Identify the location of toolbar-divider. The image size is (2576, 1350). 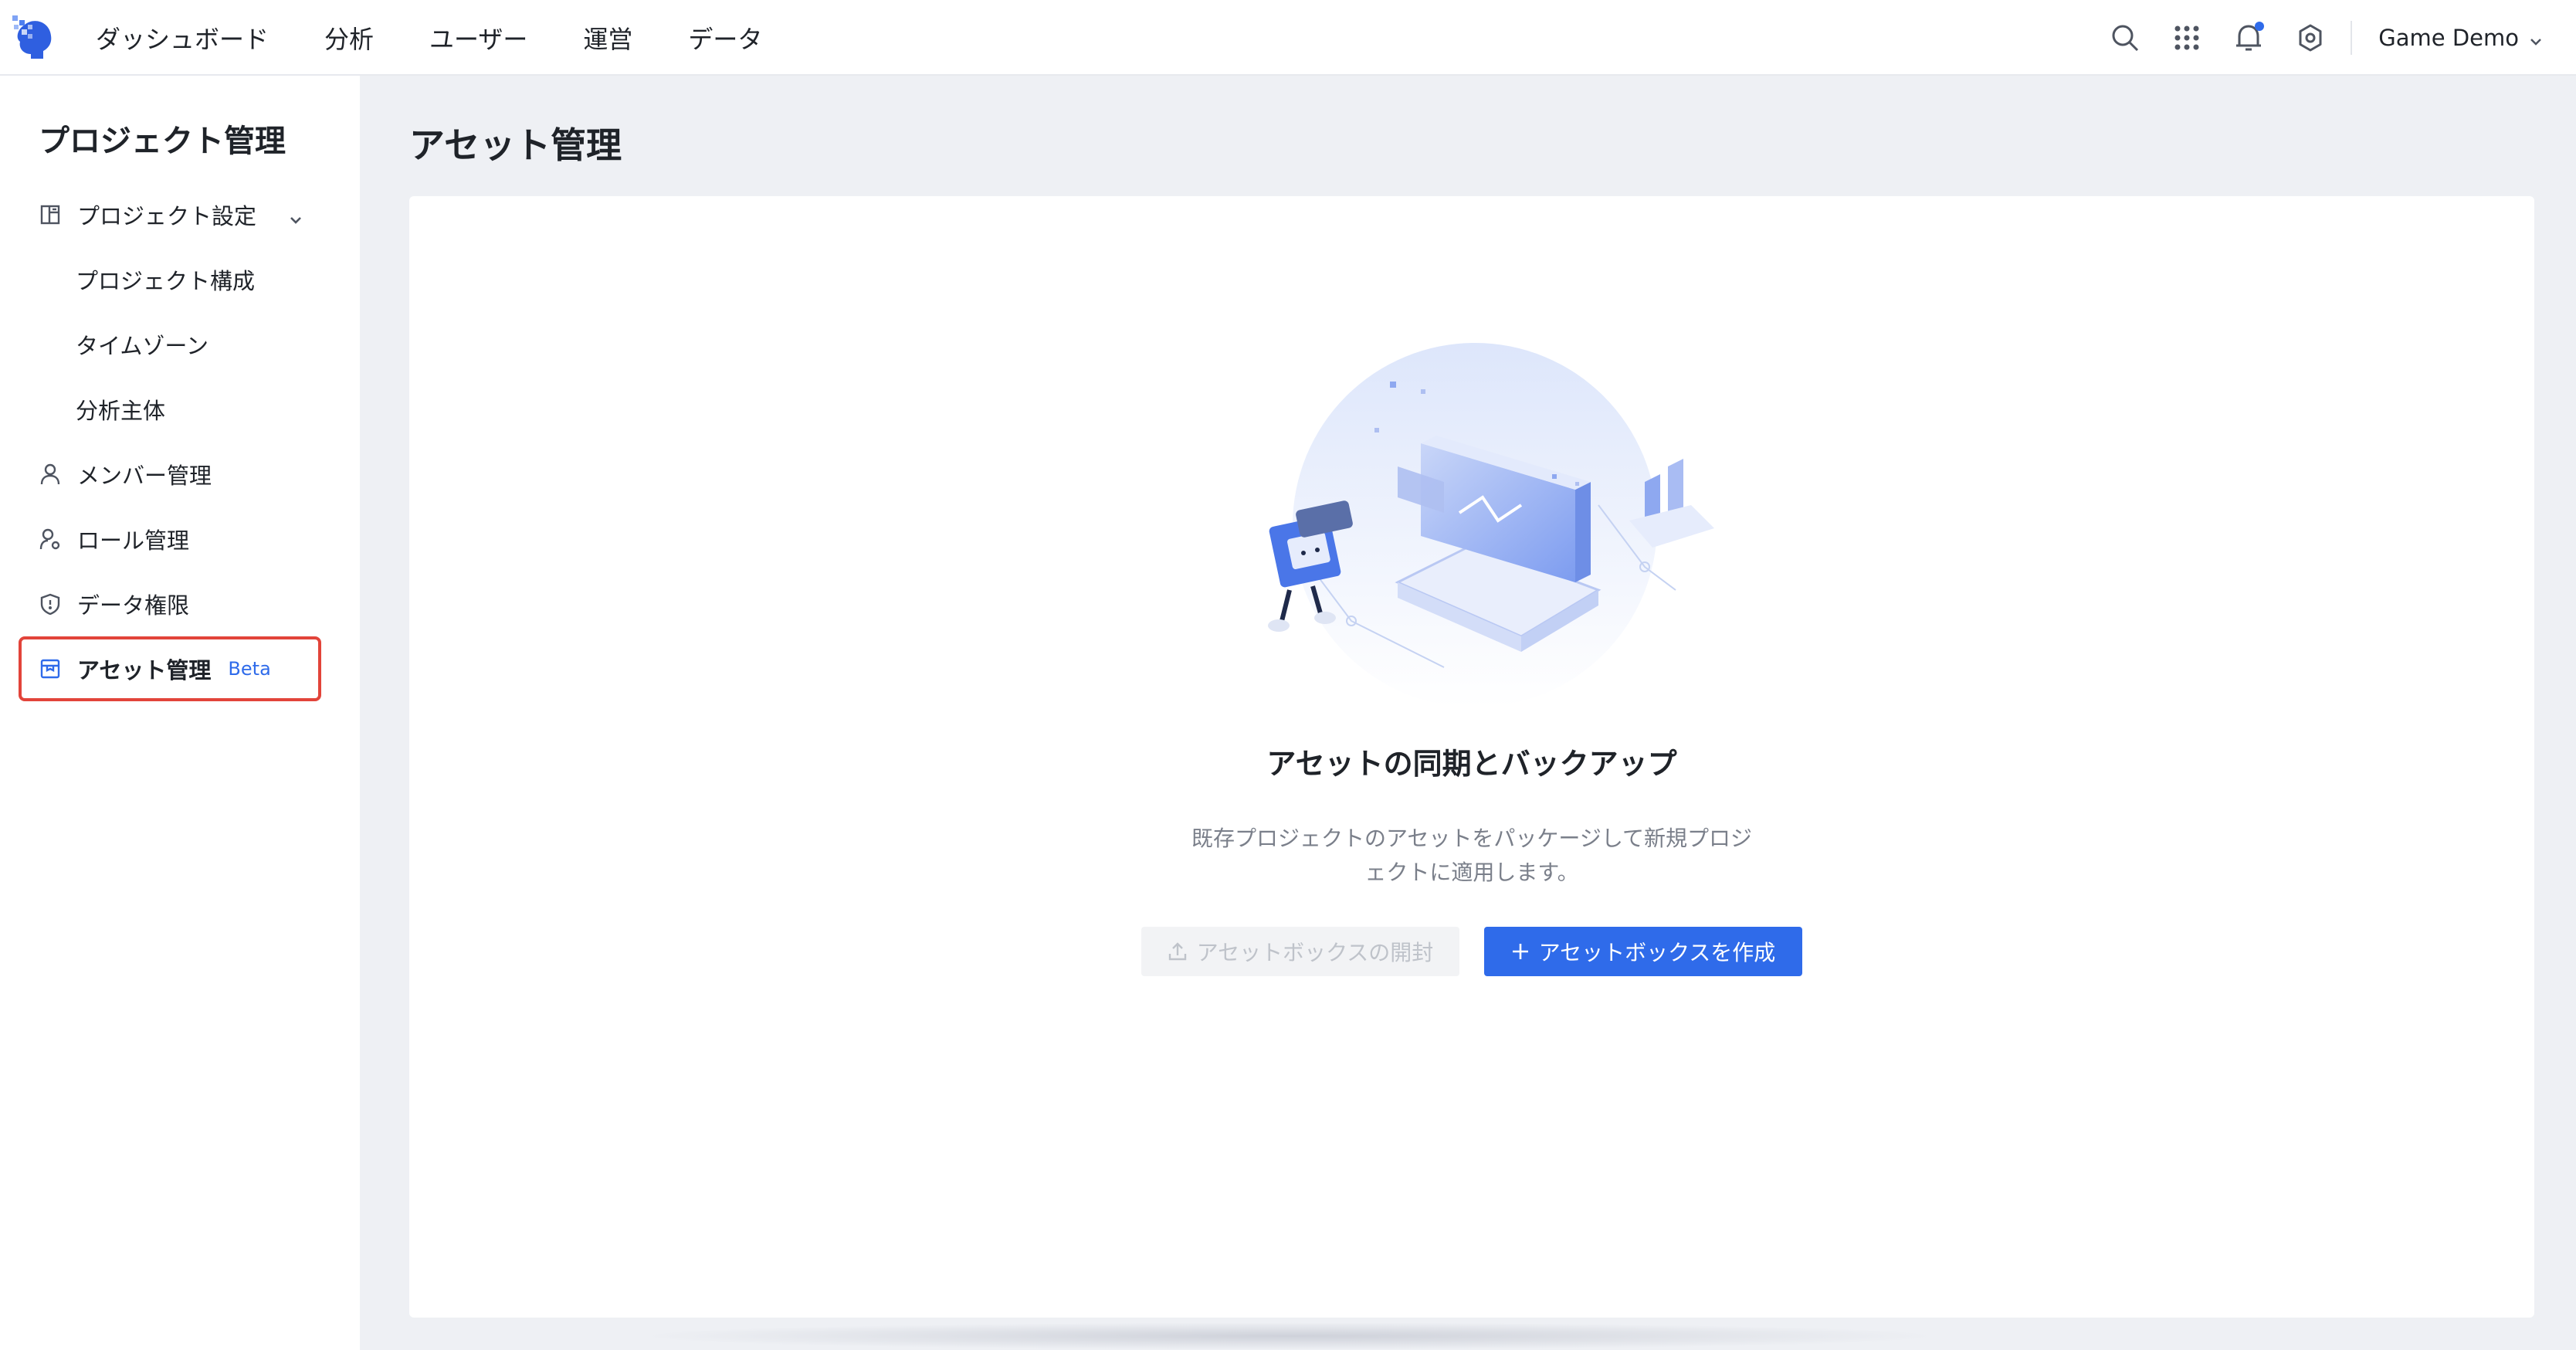
(2352, 38).